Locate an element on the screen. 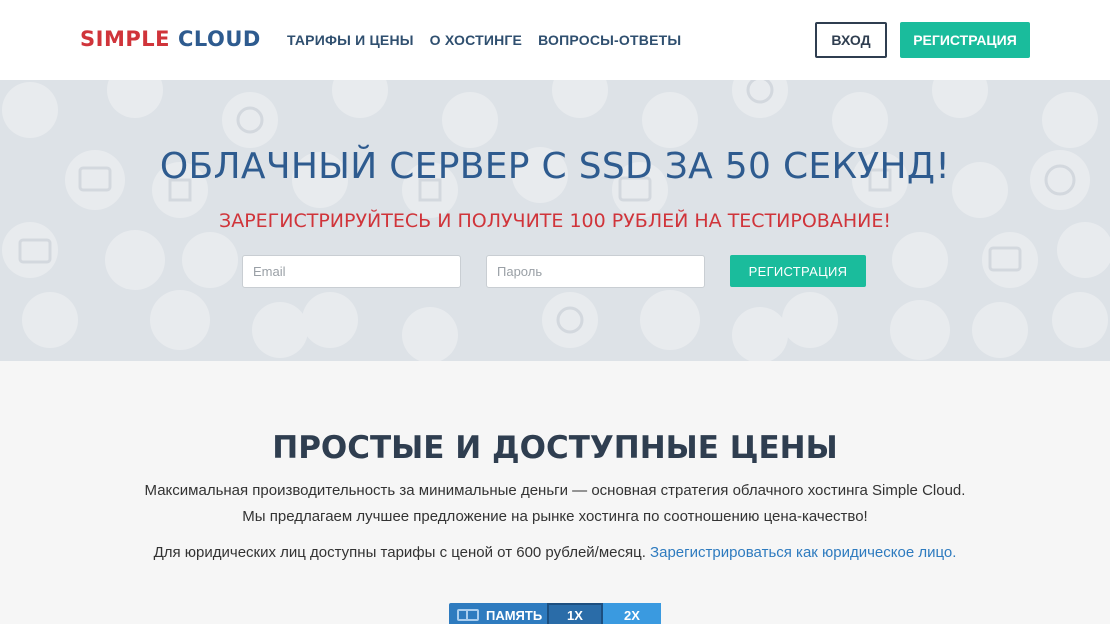  logo-word-simple: SIMPLE is located at coordinates (125, 39).